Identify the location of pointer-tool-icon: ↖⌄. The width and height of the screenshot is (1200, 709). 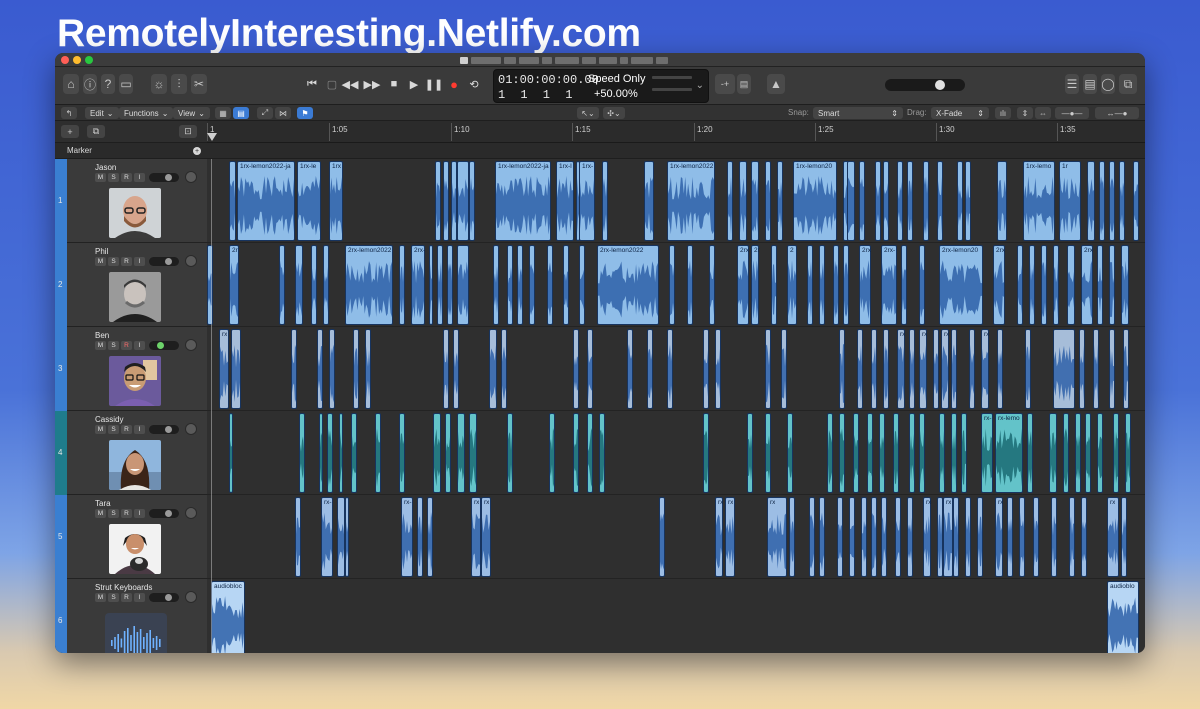
(588, 113).